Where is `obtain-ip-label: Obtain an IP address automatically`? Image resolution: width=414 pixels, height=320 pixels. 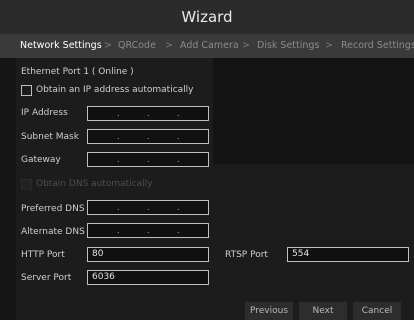 obtain-ip-label: Obtain an IP address automatically is located at coordinates (115, 90).